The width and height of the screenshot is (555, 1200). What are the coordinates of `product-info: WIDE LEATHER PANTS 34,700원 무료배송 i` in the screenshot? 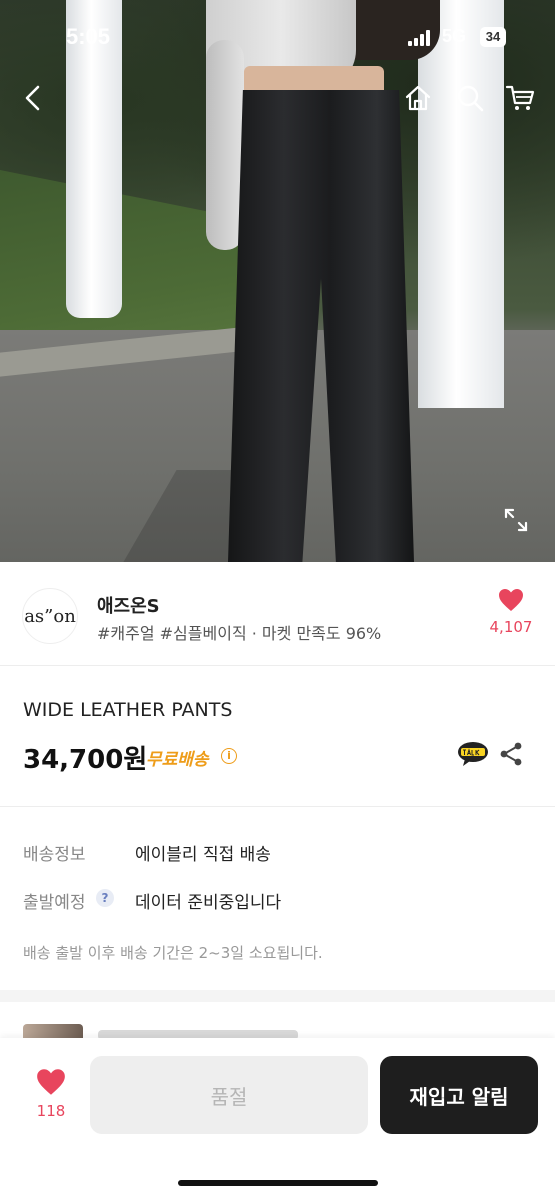 It's located at (277, 737).